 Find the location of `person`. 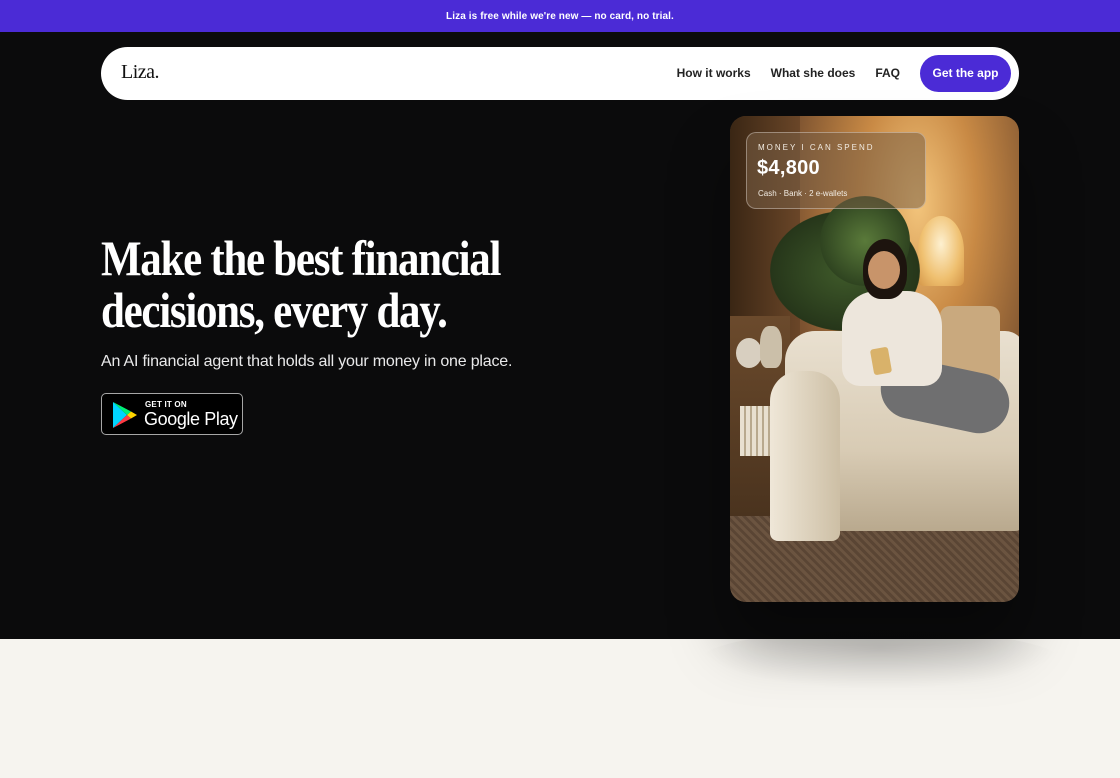

person is located at coordinates (892, 338).